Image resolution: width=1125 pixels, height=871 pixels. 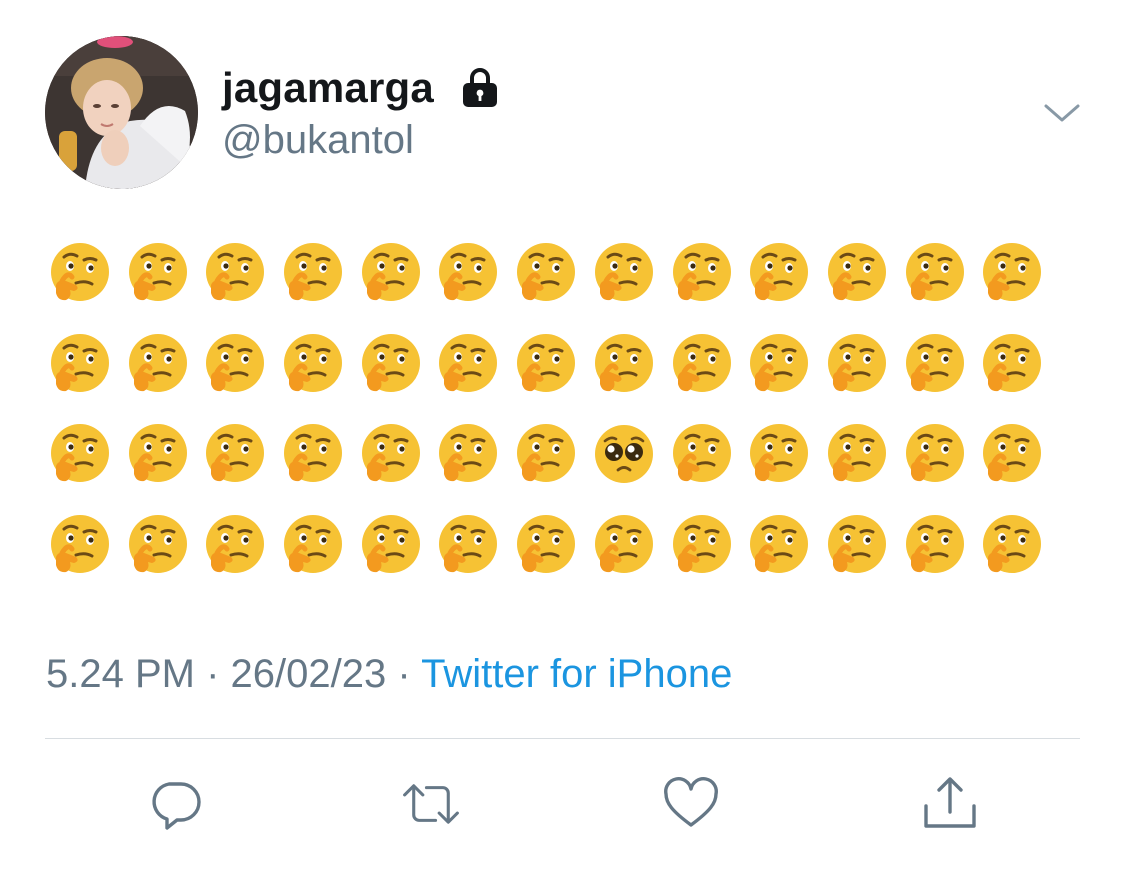 I want to click on like-button, so click(x=691, y=804).